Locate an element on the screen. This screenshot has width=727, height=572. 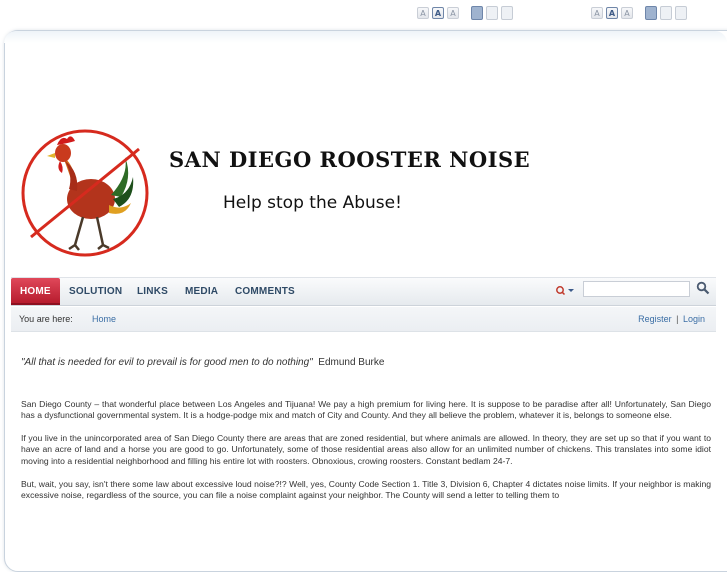
site-tagline: Help stop the Abuse! is located at coordinates (312, 203).